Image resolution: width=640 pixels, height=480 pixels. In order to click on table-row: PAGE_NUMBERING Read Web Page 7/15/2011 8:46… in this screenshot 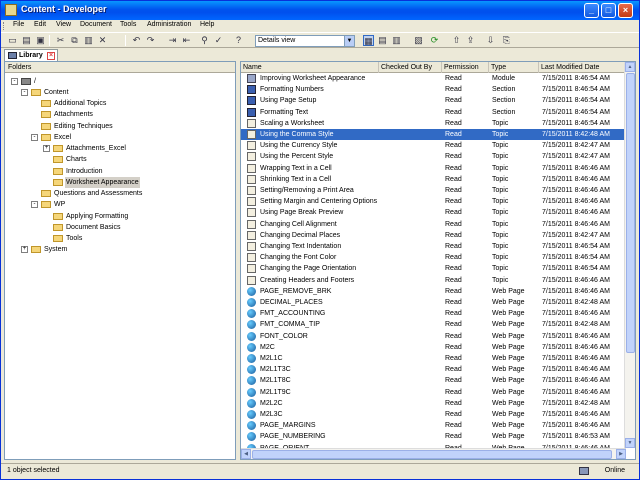, I will do `click(433, 436)`.